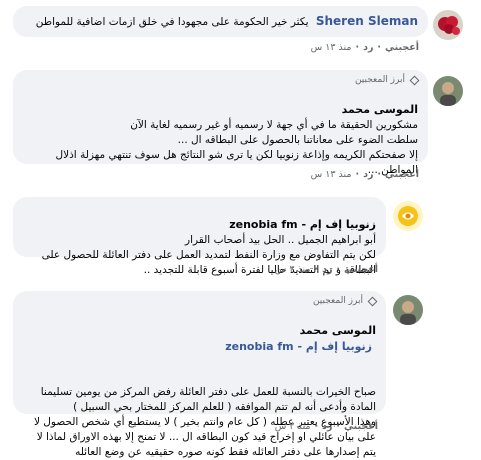  I want to click on flower-avatar-icon, so click(448, 25).